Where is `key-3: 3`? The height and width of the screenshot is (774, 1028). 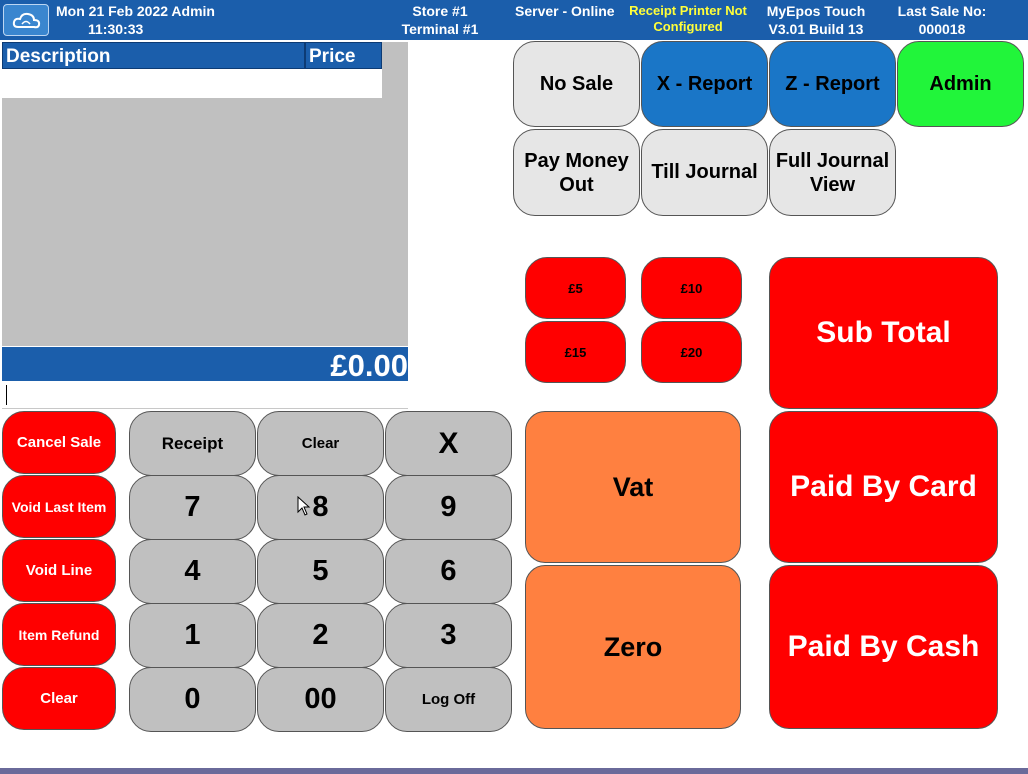 key-3: 3 is located at coordinates (448, 635).